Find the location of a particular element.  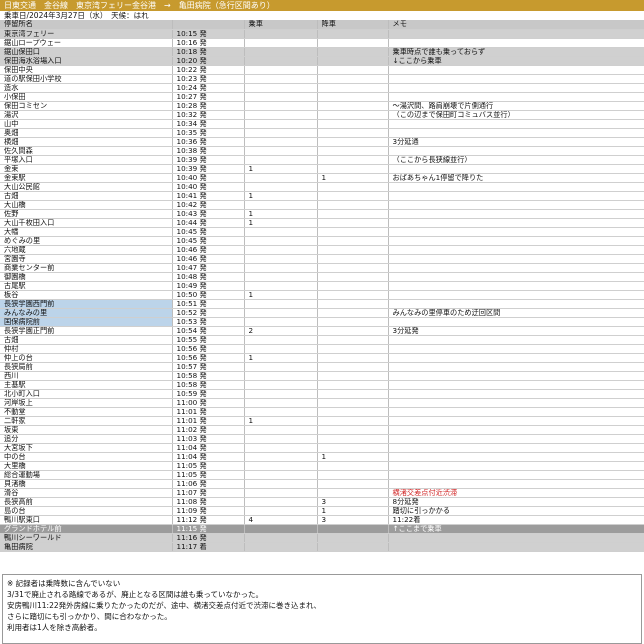

time-cell: 10:24 発 is located at coordinates (207, 88).